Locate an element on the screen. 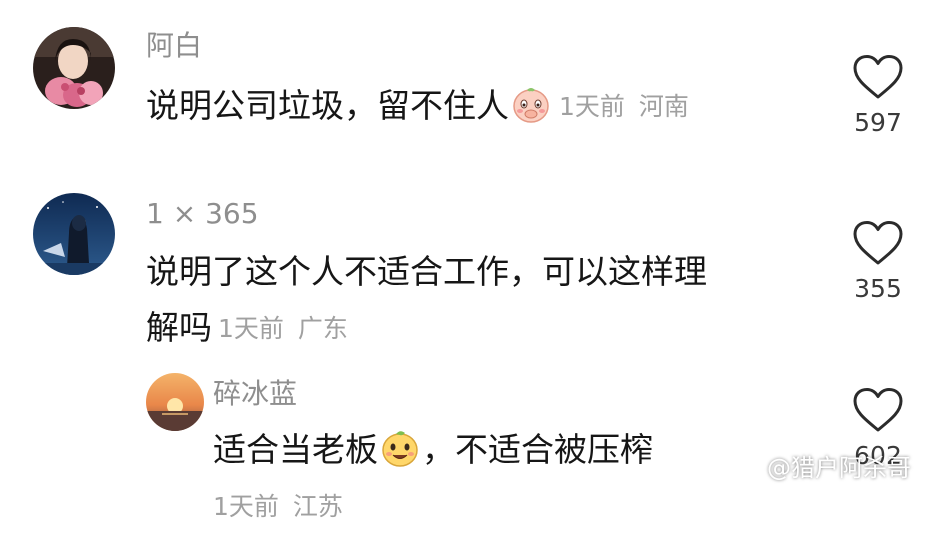  like-button: 355 is located at coordinates (878, 260).